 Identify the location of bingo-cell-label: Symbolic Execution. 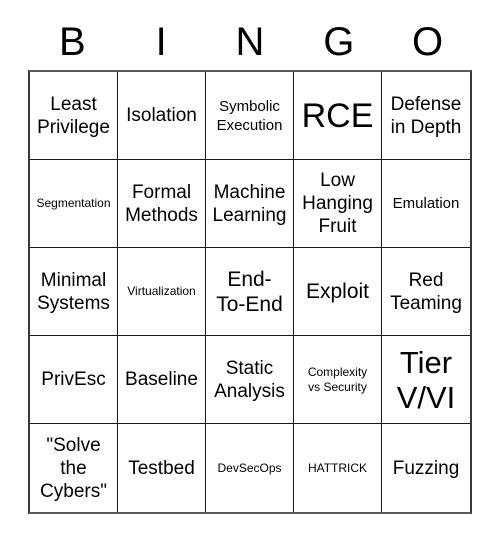
(249, 115).